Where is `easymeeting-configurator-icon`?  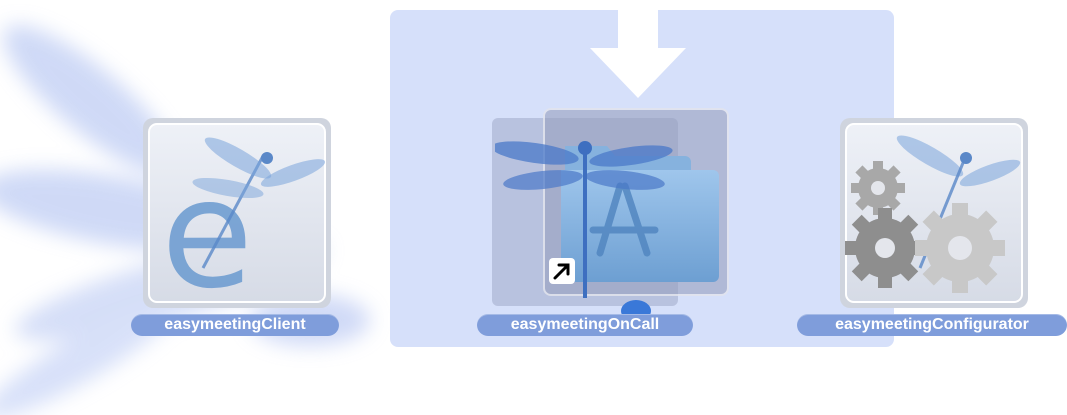 easymeeting-configurator-icon is located at coordinates (934, 213).